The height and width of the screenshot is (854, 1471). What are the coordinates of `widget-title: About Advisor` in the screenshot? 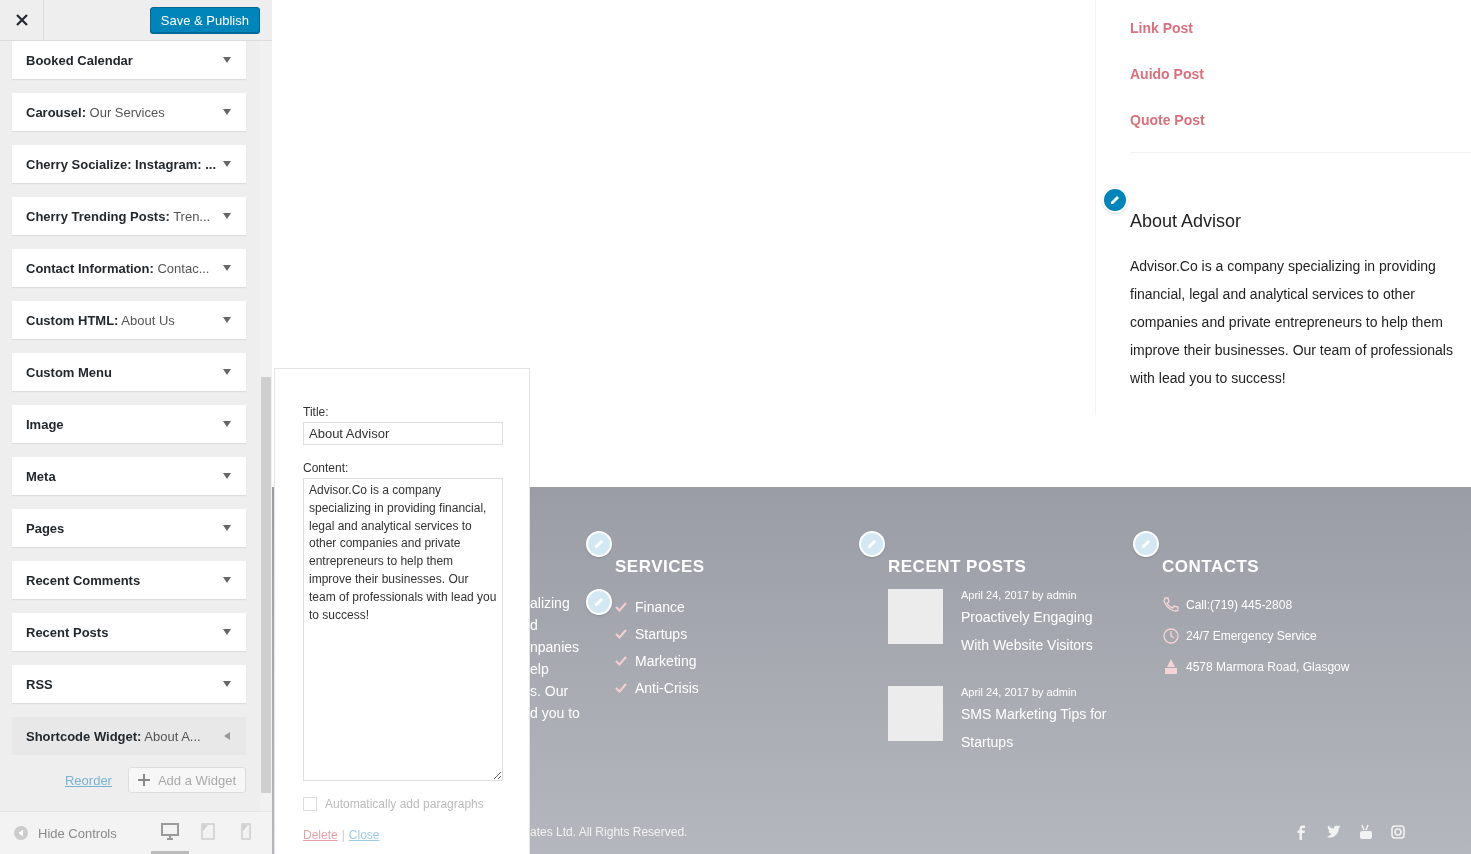 It's located at (1186, 221).